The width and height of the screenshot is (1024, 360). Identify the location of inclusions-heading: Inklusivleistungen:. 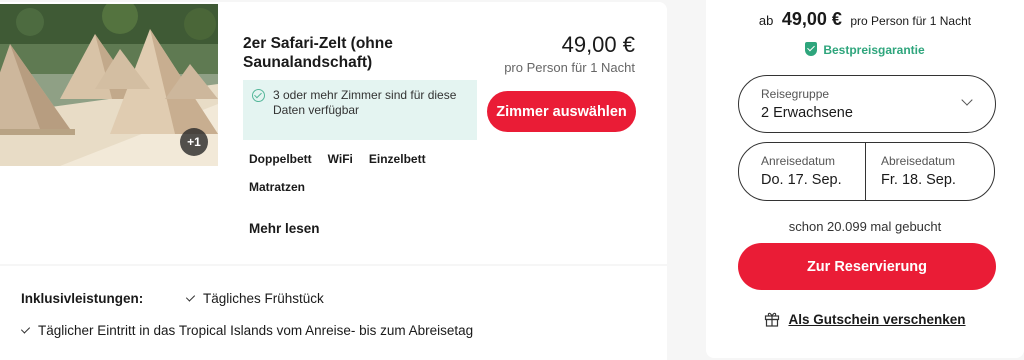
(82, 298).